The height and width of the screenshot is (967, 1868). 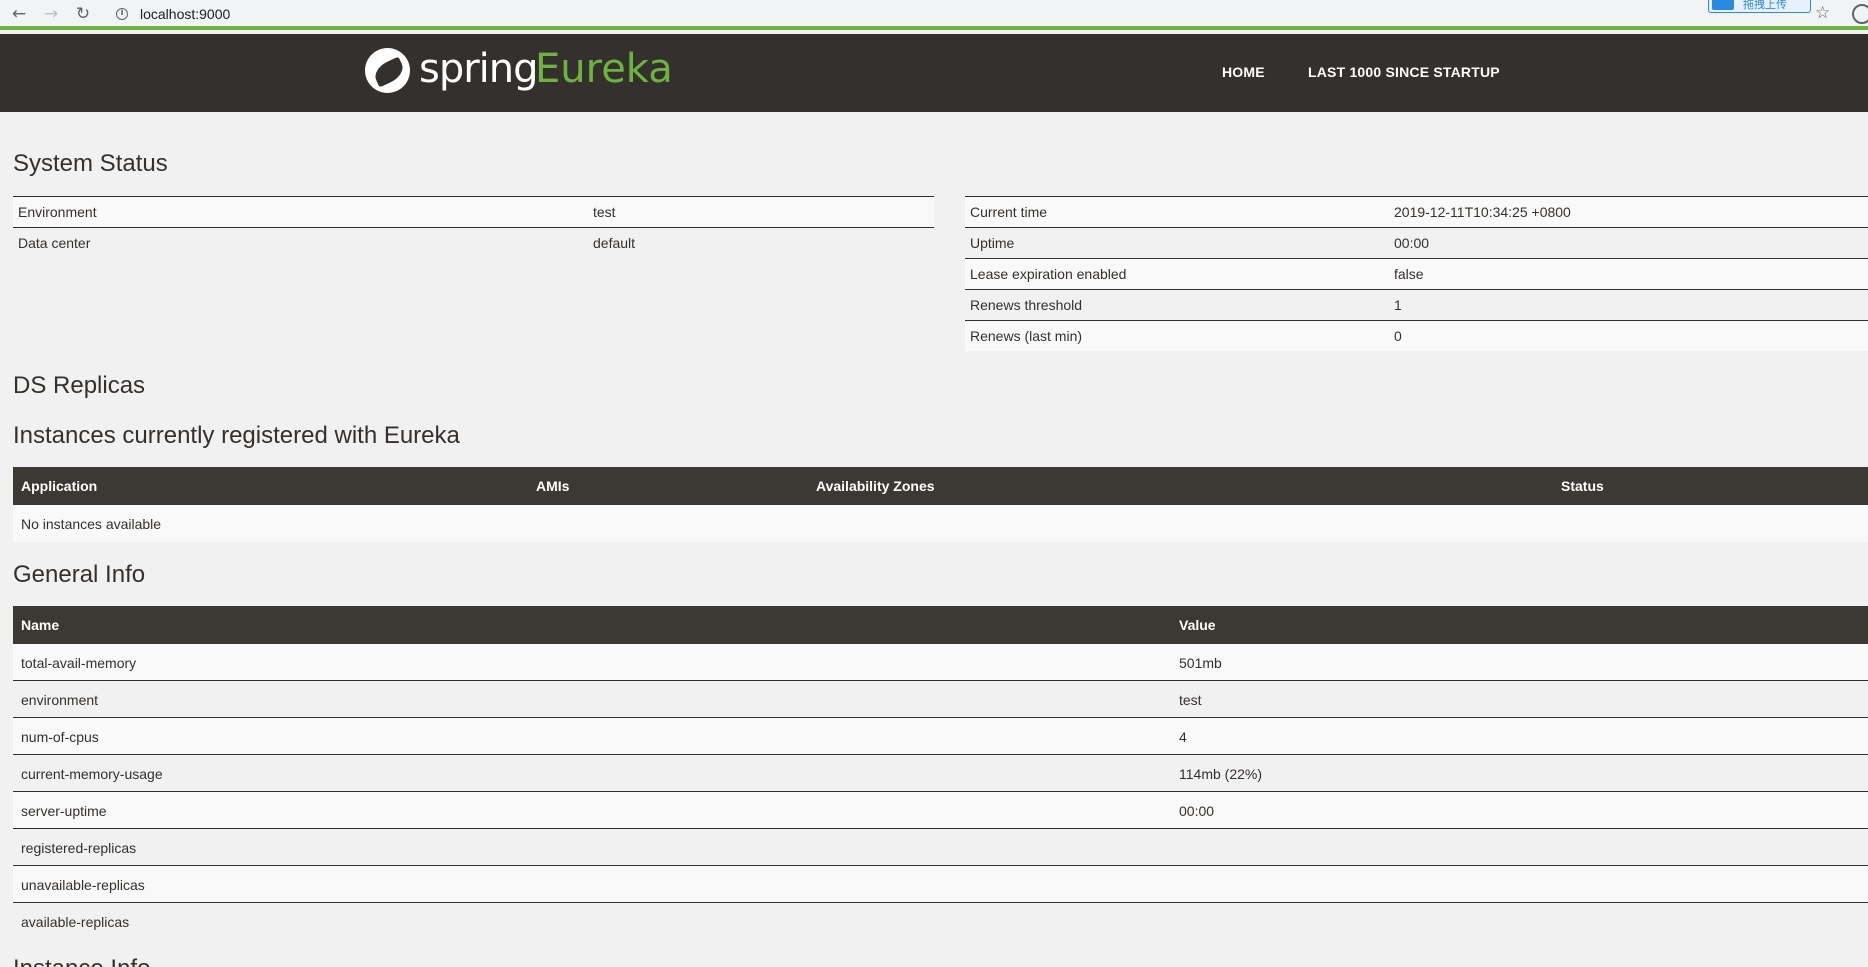 I want to click on bookmark-star-icon: ☆, so click(x=1822, y=13).